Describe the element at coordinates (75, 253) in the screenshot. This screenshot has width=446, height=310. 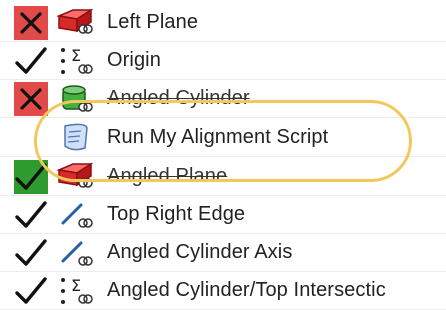
I see `axis-icon` at that location.